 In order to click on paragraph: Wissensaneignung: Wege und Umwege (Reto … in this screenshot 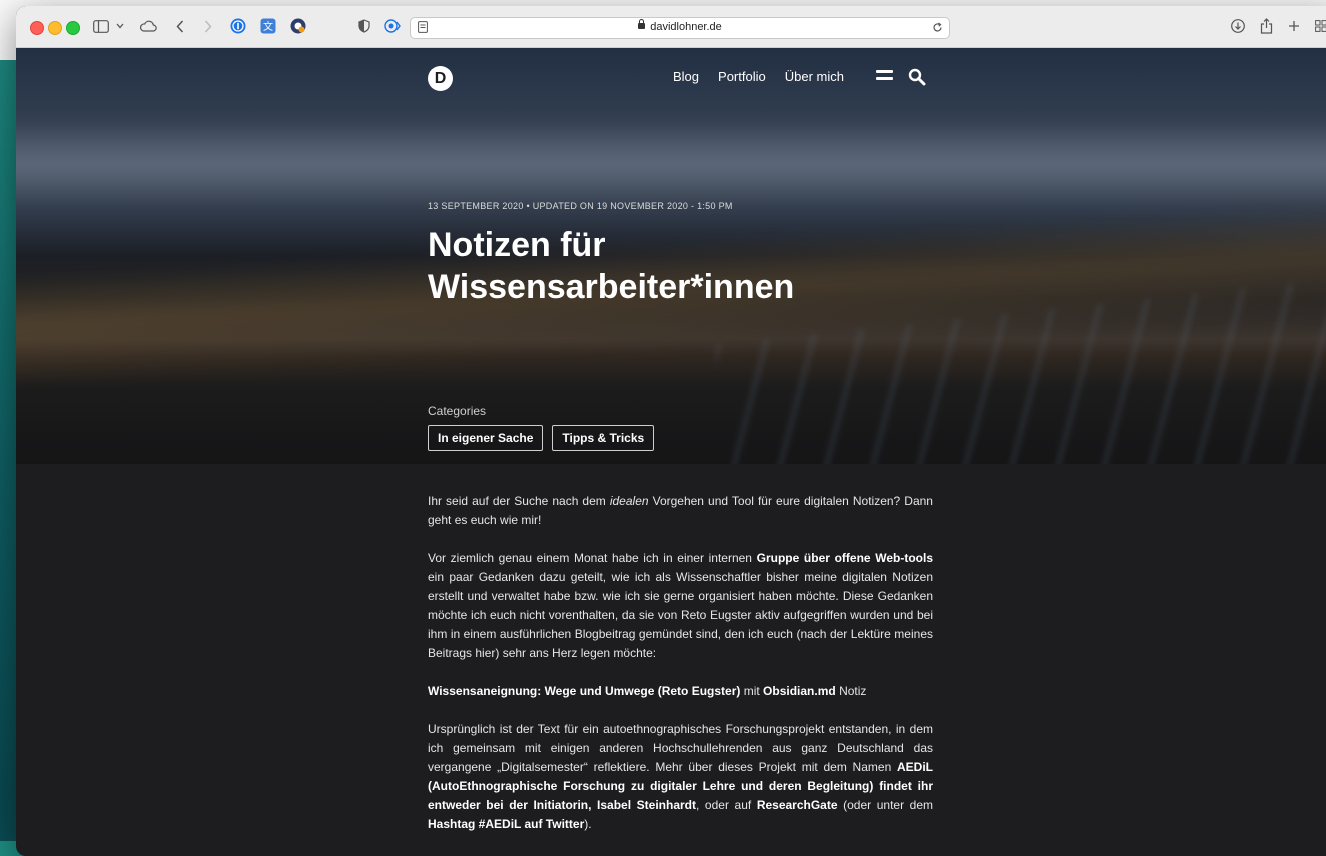, I will do `click(647, 691)`.